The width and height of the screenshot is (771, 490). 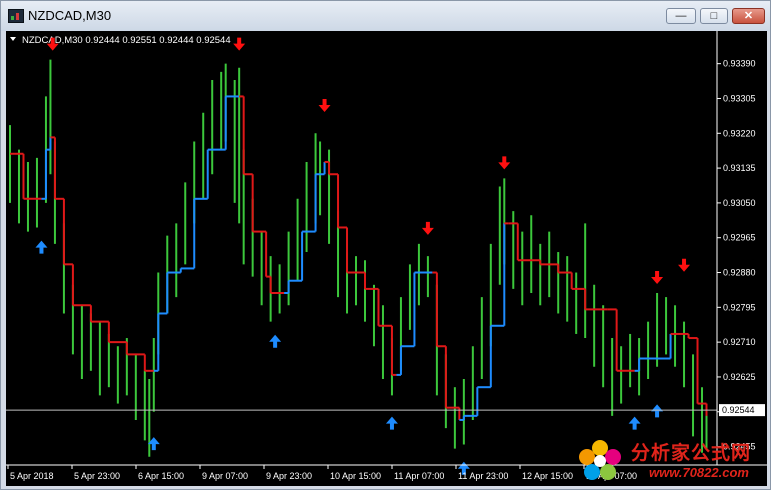 What do you see at coordinates (355, 476) in the screenshot?
I see `time-tick-label: 10 Apr 15:00` at bounding box center [355, 476].